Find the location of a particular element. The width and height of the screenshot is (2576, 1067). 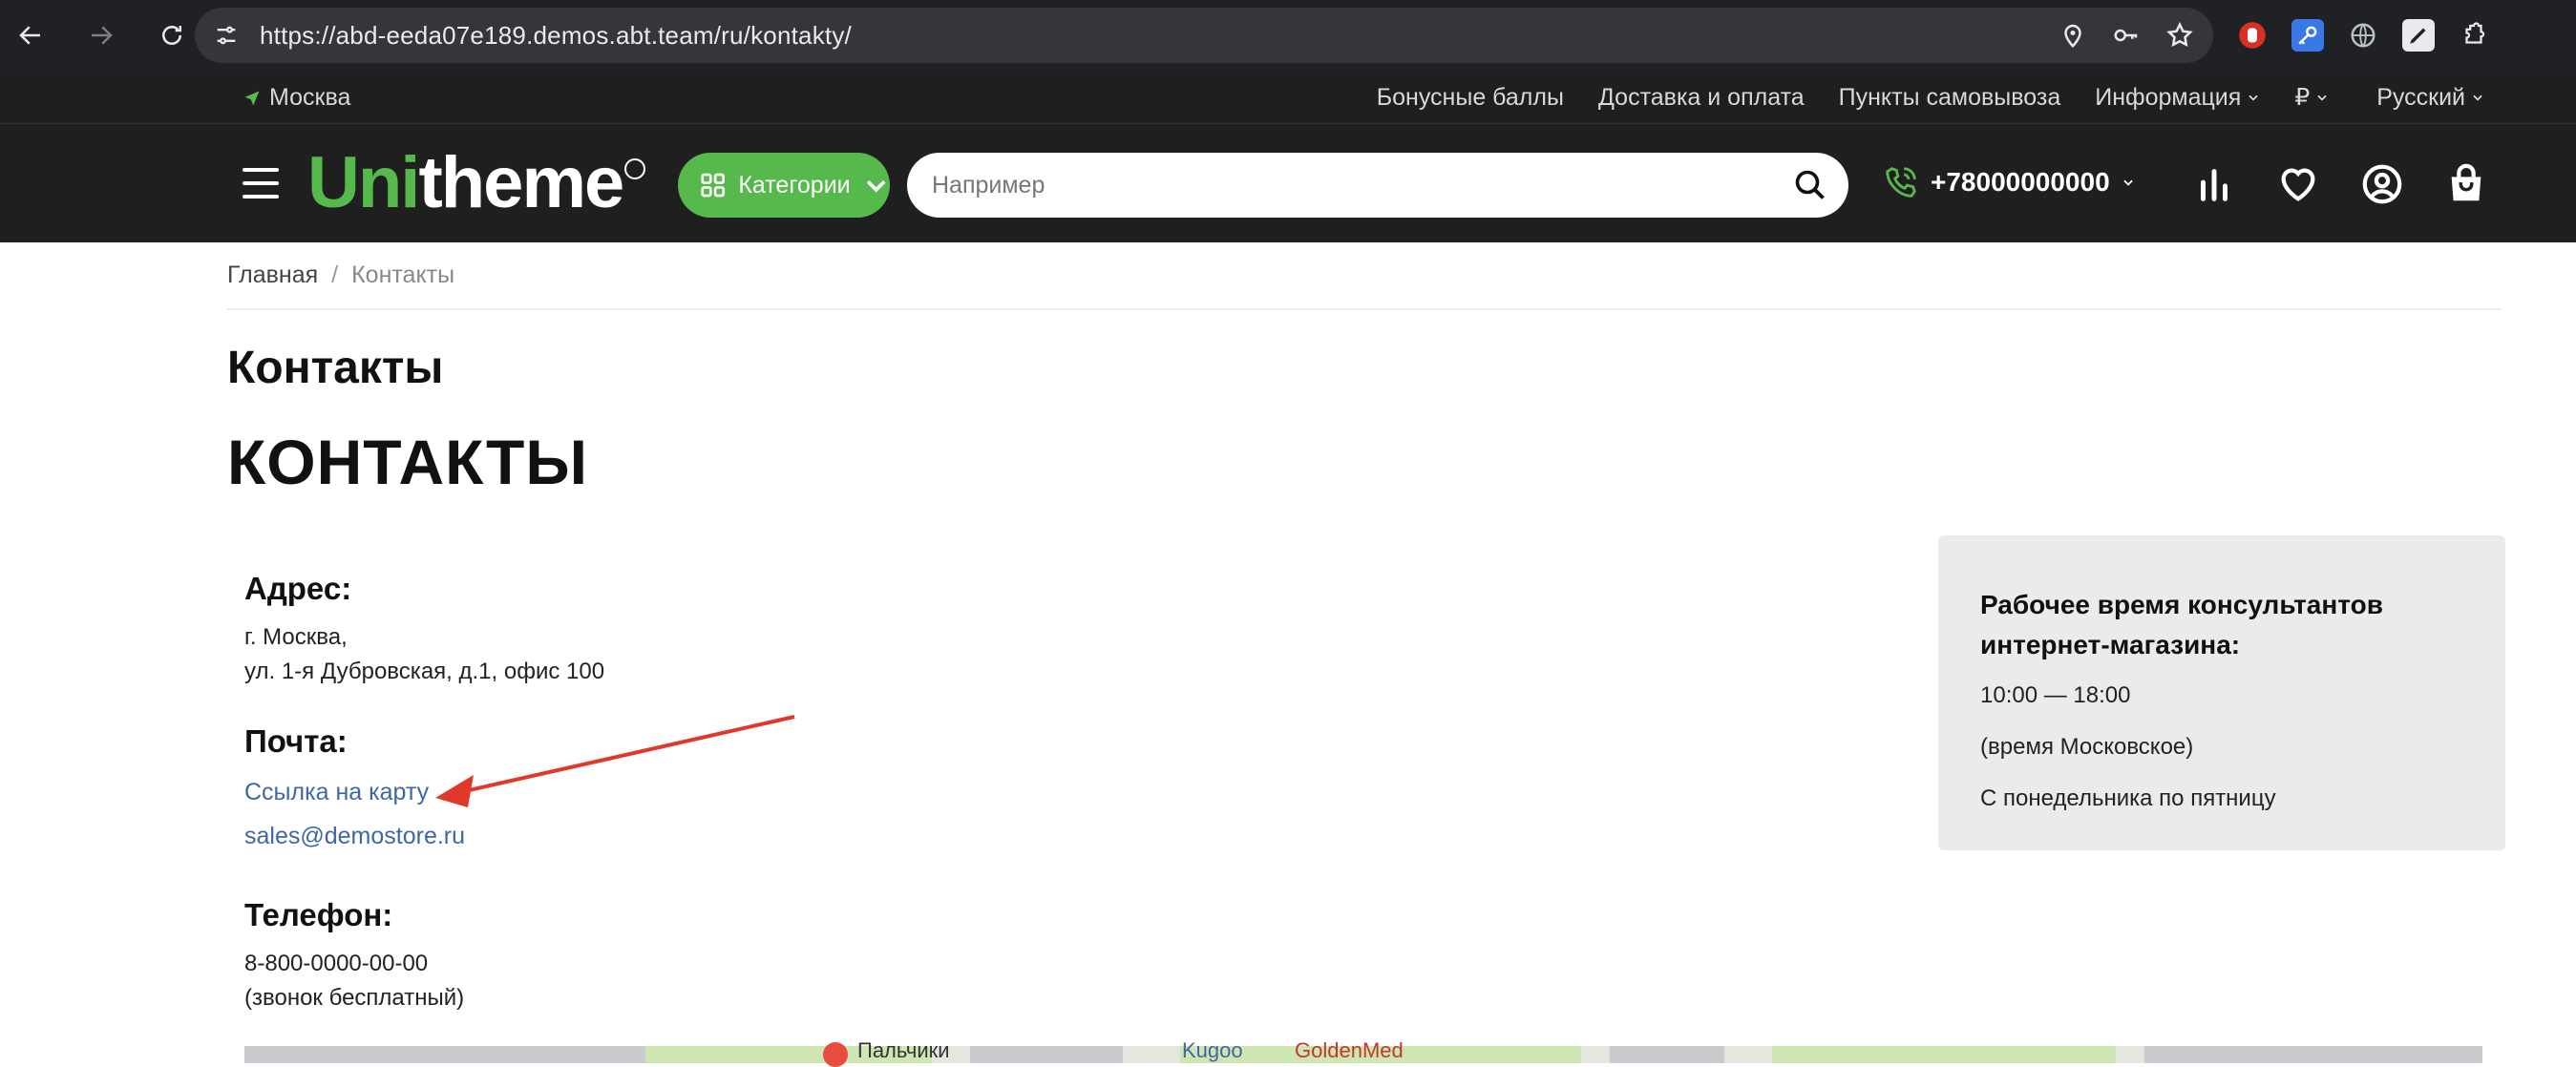

star-icon is located at coordinates (2179, 35).